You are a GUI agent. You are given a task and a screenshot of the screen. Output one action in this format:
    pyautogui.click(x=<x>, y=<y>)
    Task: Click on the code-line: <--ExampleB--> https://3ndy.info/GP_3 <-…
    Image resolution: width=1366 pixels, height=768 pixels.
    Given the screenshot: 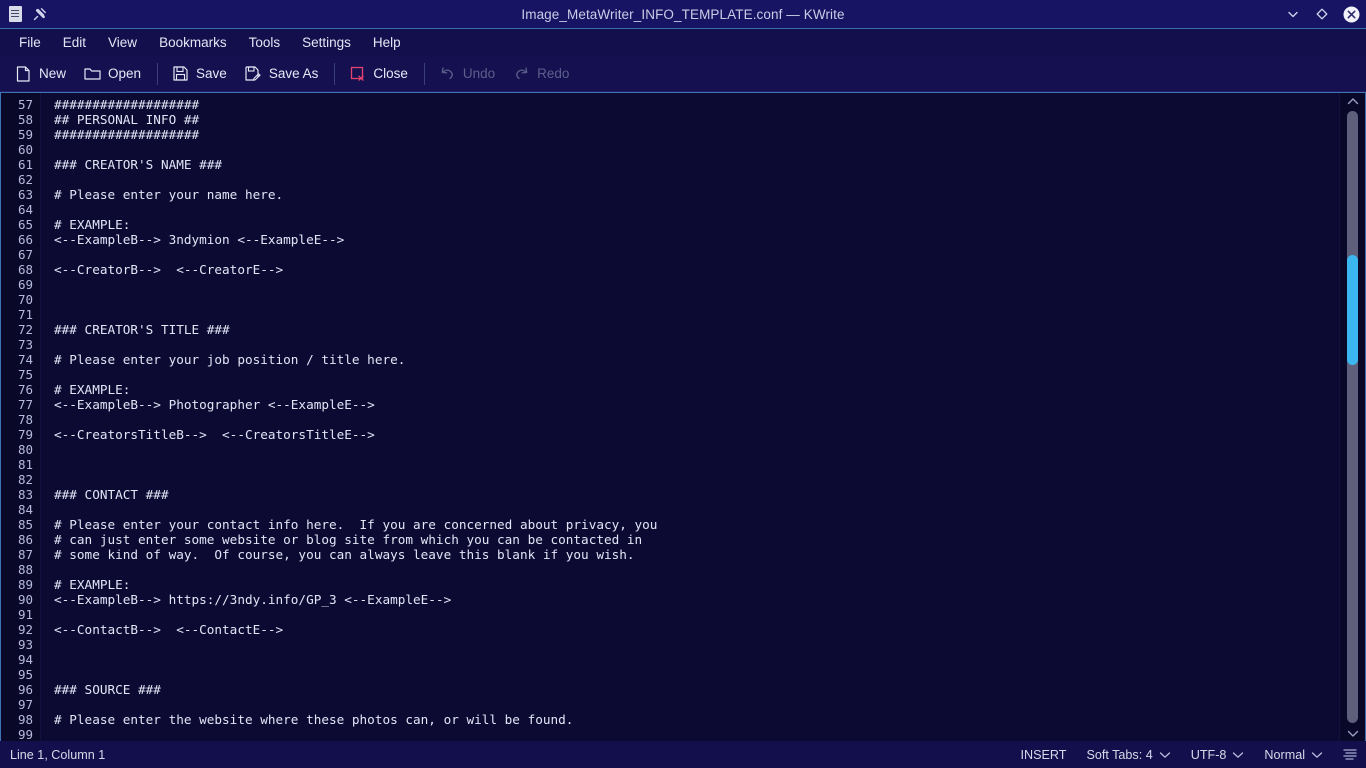 What is the action you would take?
    pyautogui.click(x=696, y=599)
    